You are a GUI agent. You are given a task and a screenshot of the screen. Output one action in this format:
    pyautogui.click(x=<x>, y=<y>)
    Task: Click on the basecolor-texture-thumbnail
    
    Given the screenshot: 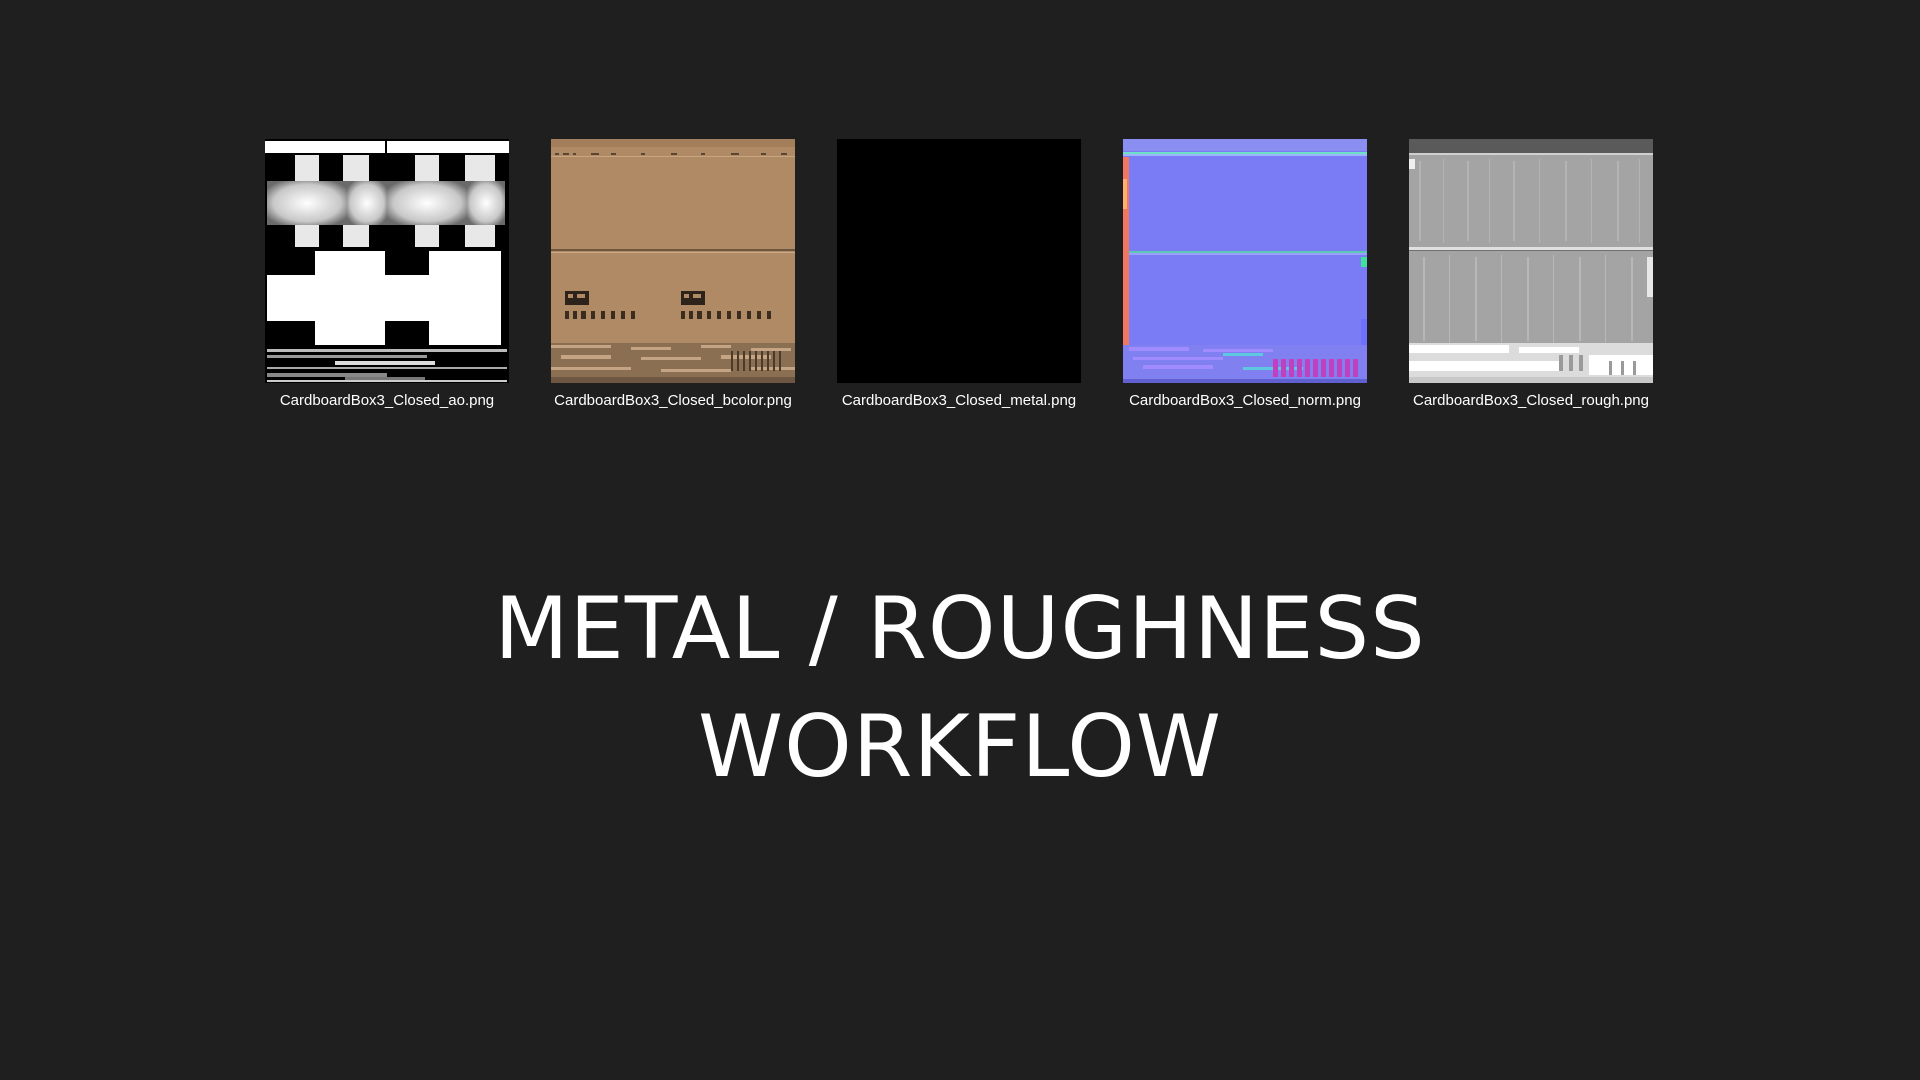 What is the action you would take?
    pyautogui.click(x=673, y=261)
    